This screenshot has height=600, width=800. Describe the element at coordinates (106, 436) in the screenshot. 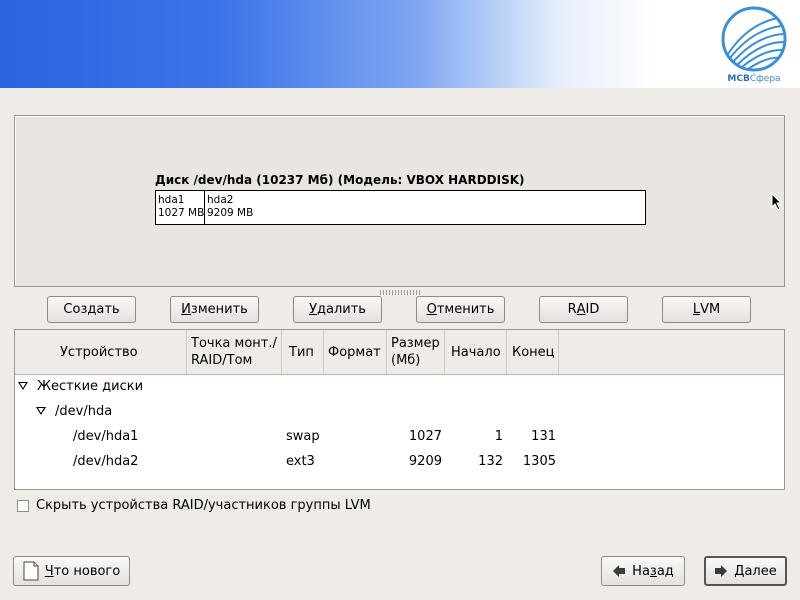

I see `cell-device: /dev/hda1` at that location.